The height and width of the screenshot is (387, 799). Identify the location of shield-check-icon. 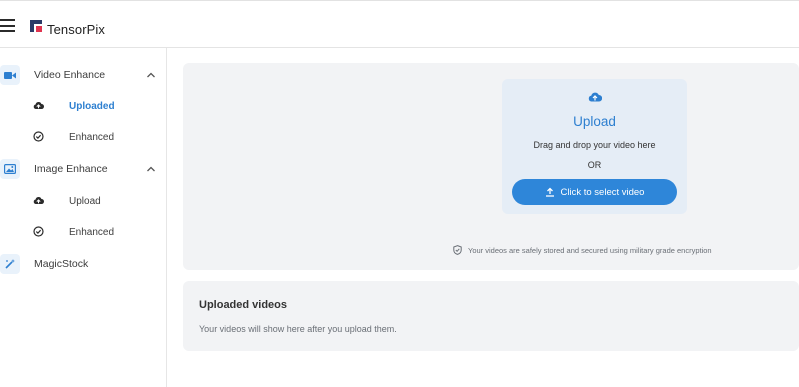
(457, 250).